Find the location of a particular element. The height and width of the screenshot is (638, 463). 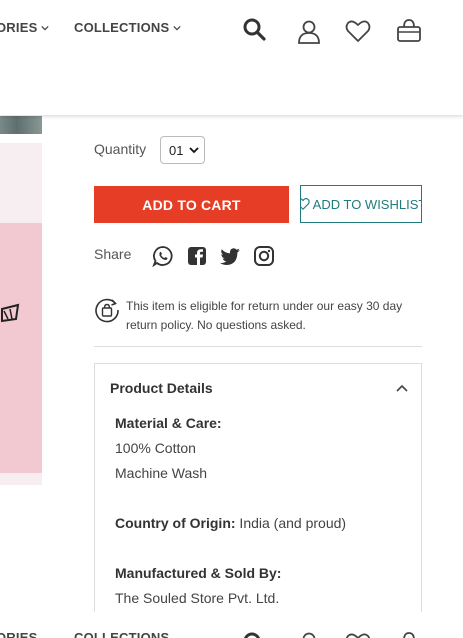

instagram-icon is located at coordinates (264, 256).